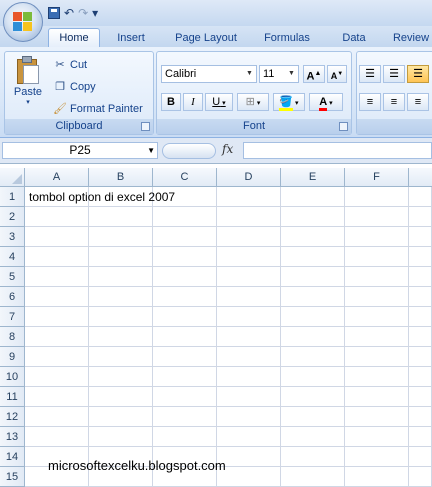  What do you see at coordinates (171, 102) in the screenshot?
I see `bold-button: B` at bounding box center [171, 102].